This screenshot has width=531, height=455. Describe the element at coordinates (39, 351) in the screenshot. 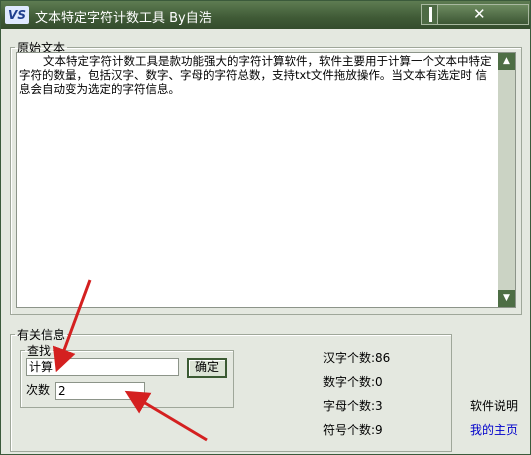

I see `search-legend: 查找` at that location.